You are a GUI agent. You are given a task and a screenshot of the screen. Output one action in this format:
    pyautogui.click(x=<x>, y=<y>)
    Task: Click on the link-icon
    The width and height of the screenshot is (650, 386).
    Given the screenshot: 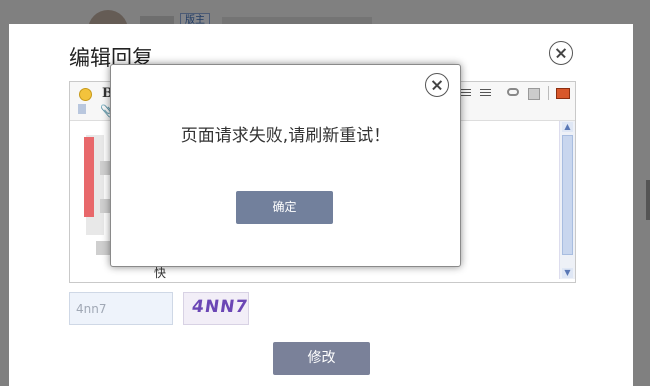 What is the action you would take?
    pyautogui.click(x=513, y=92)
    